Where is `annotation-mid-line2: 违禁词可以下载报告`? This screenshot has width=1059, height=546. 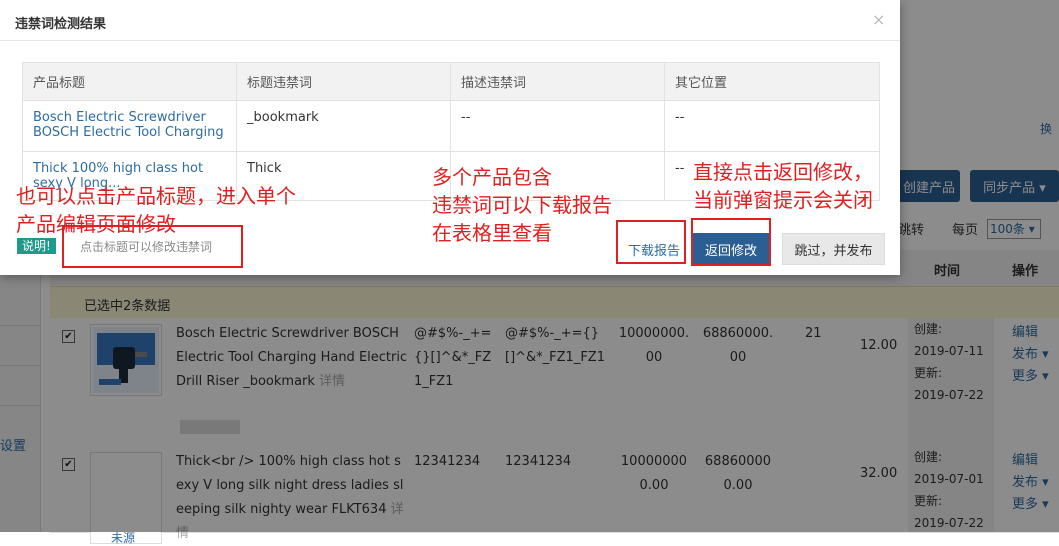 annotation-mid-line2: 违禁词可以下载报告 is located at coordinates (522, 205).